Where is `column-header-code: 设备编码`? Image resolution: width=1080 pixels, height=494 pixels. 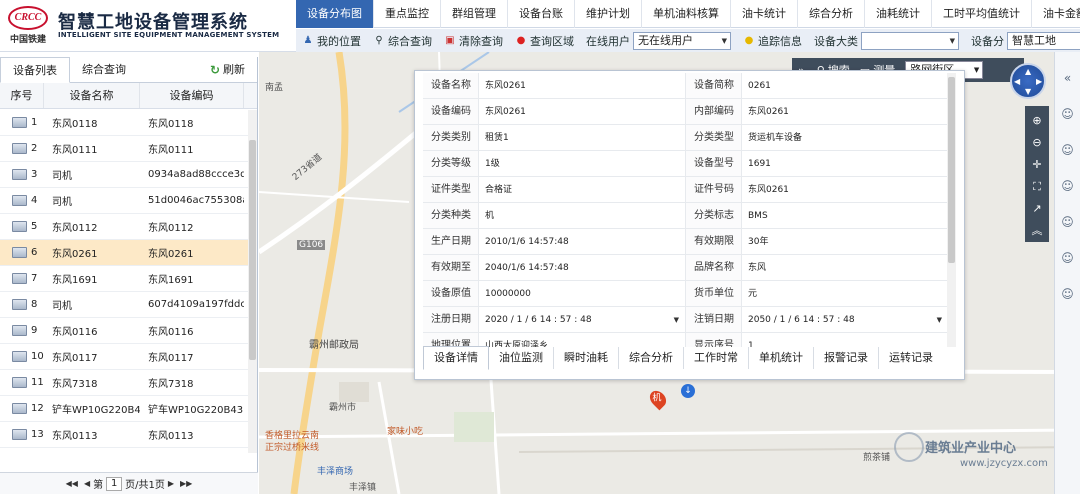 column-header-code: 设备编码 is located at coordinates (192, 95).